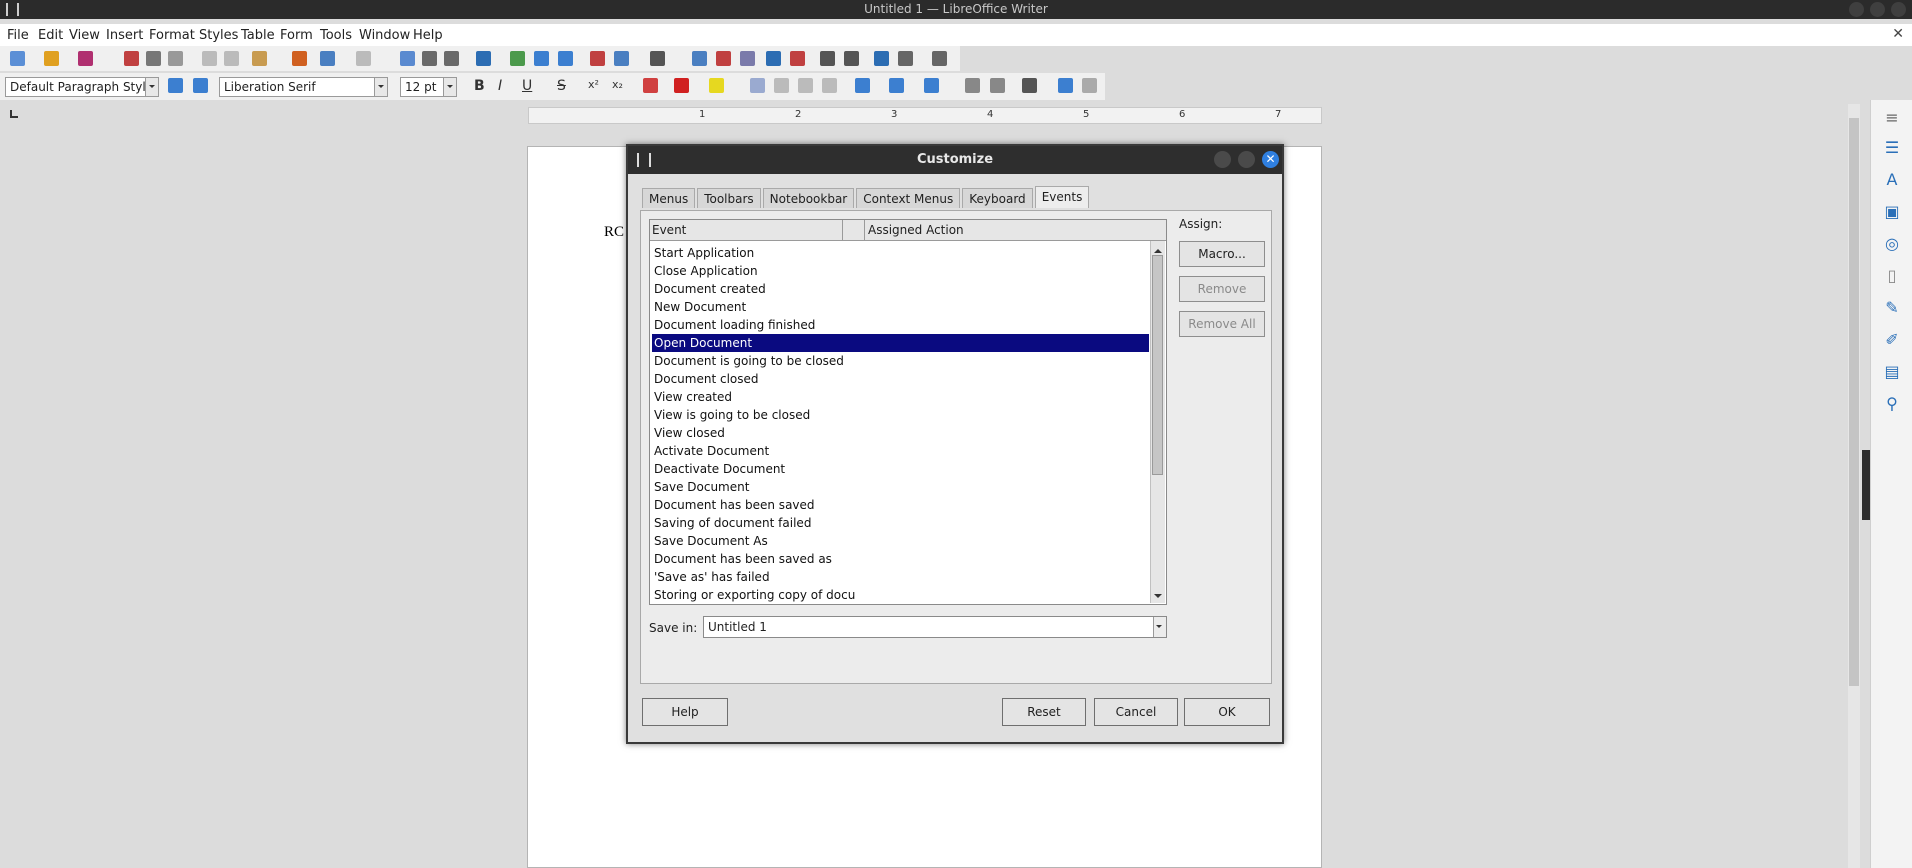  What do you see at coordinates (131, 58) in the screenshot?
I see `export-pdf-icon` at bounding box center [131, 58].